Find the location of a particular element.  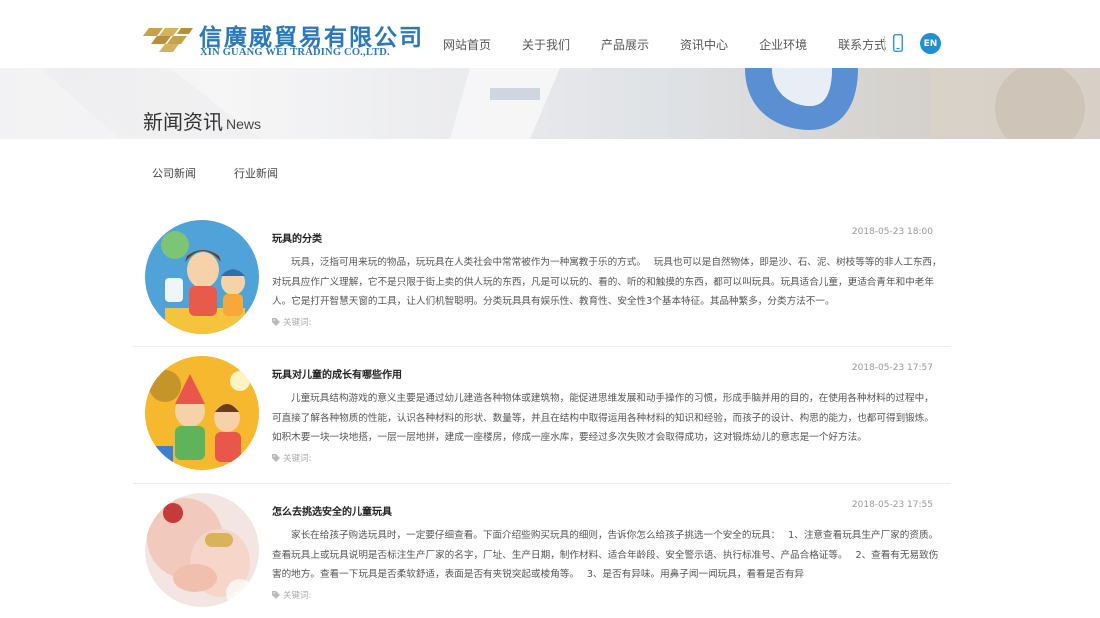

nav-item-contact: 联系方式 is located at coordinates (862, 44).